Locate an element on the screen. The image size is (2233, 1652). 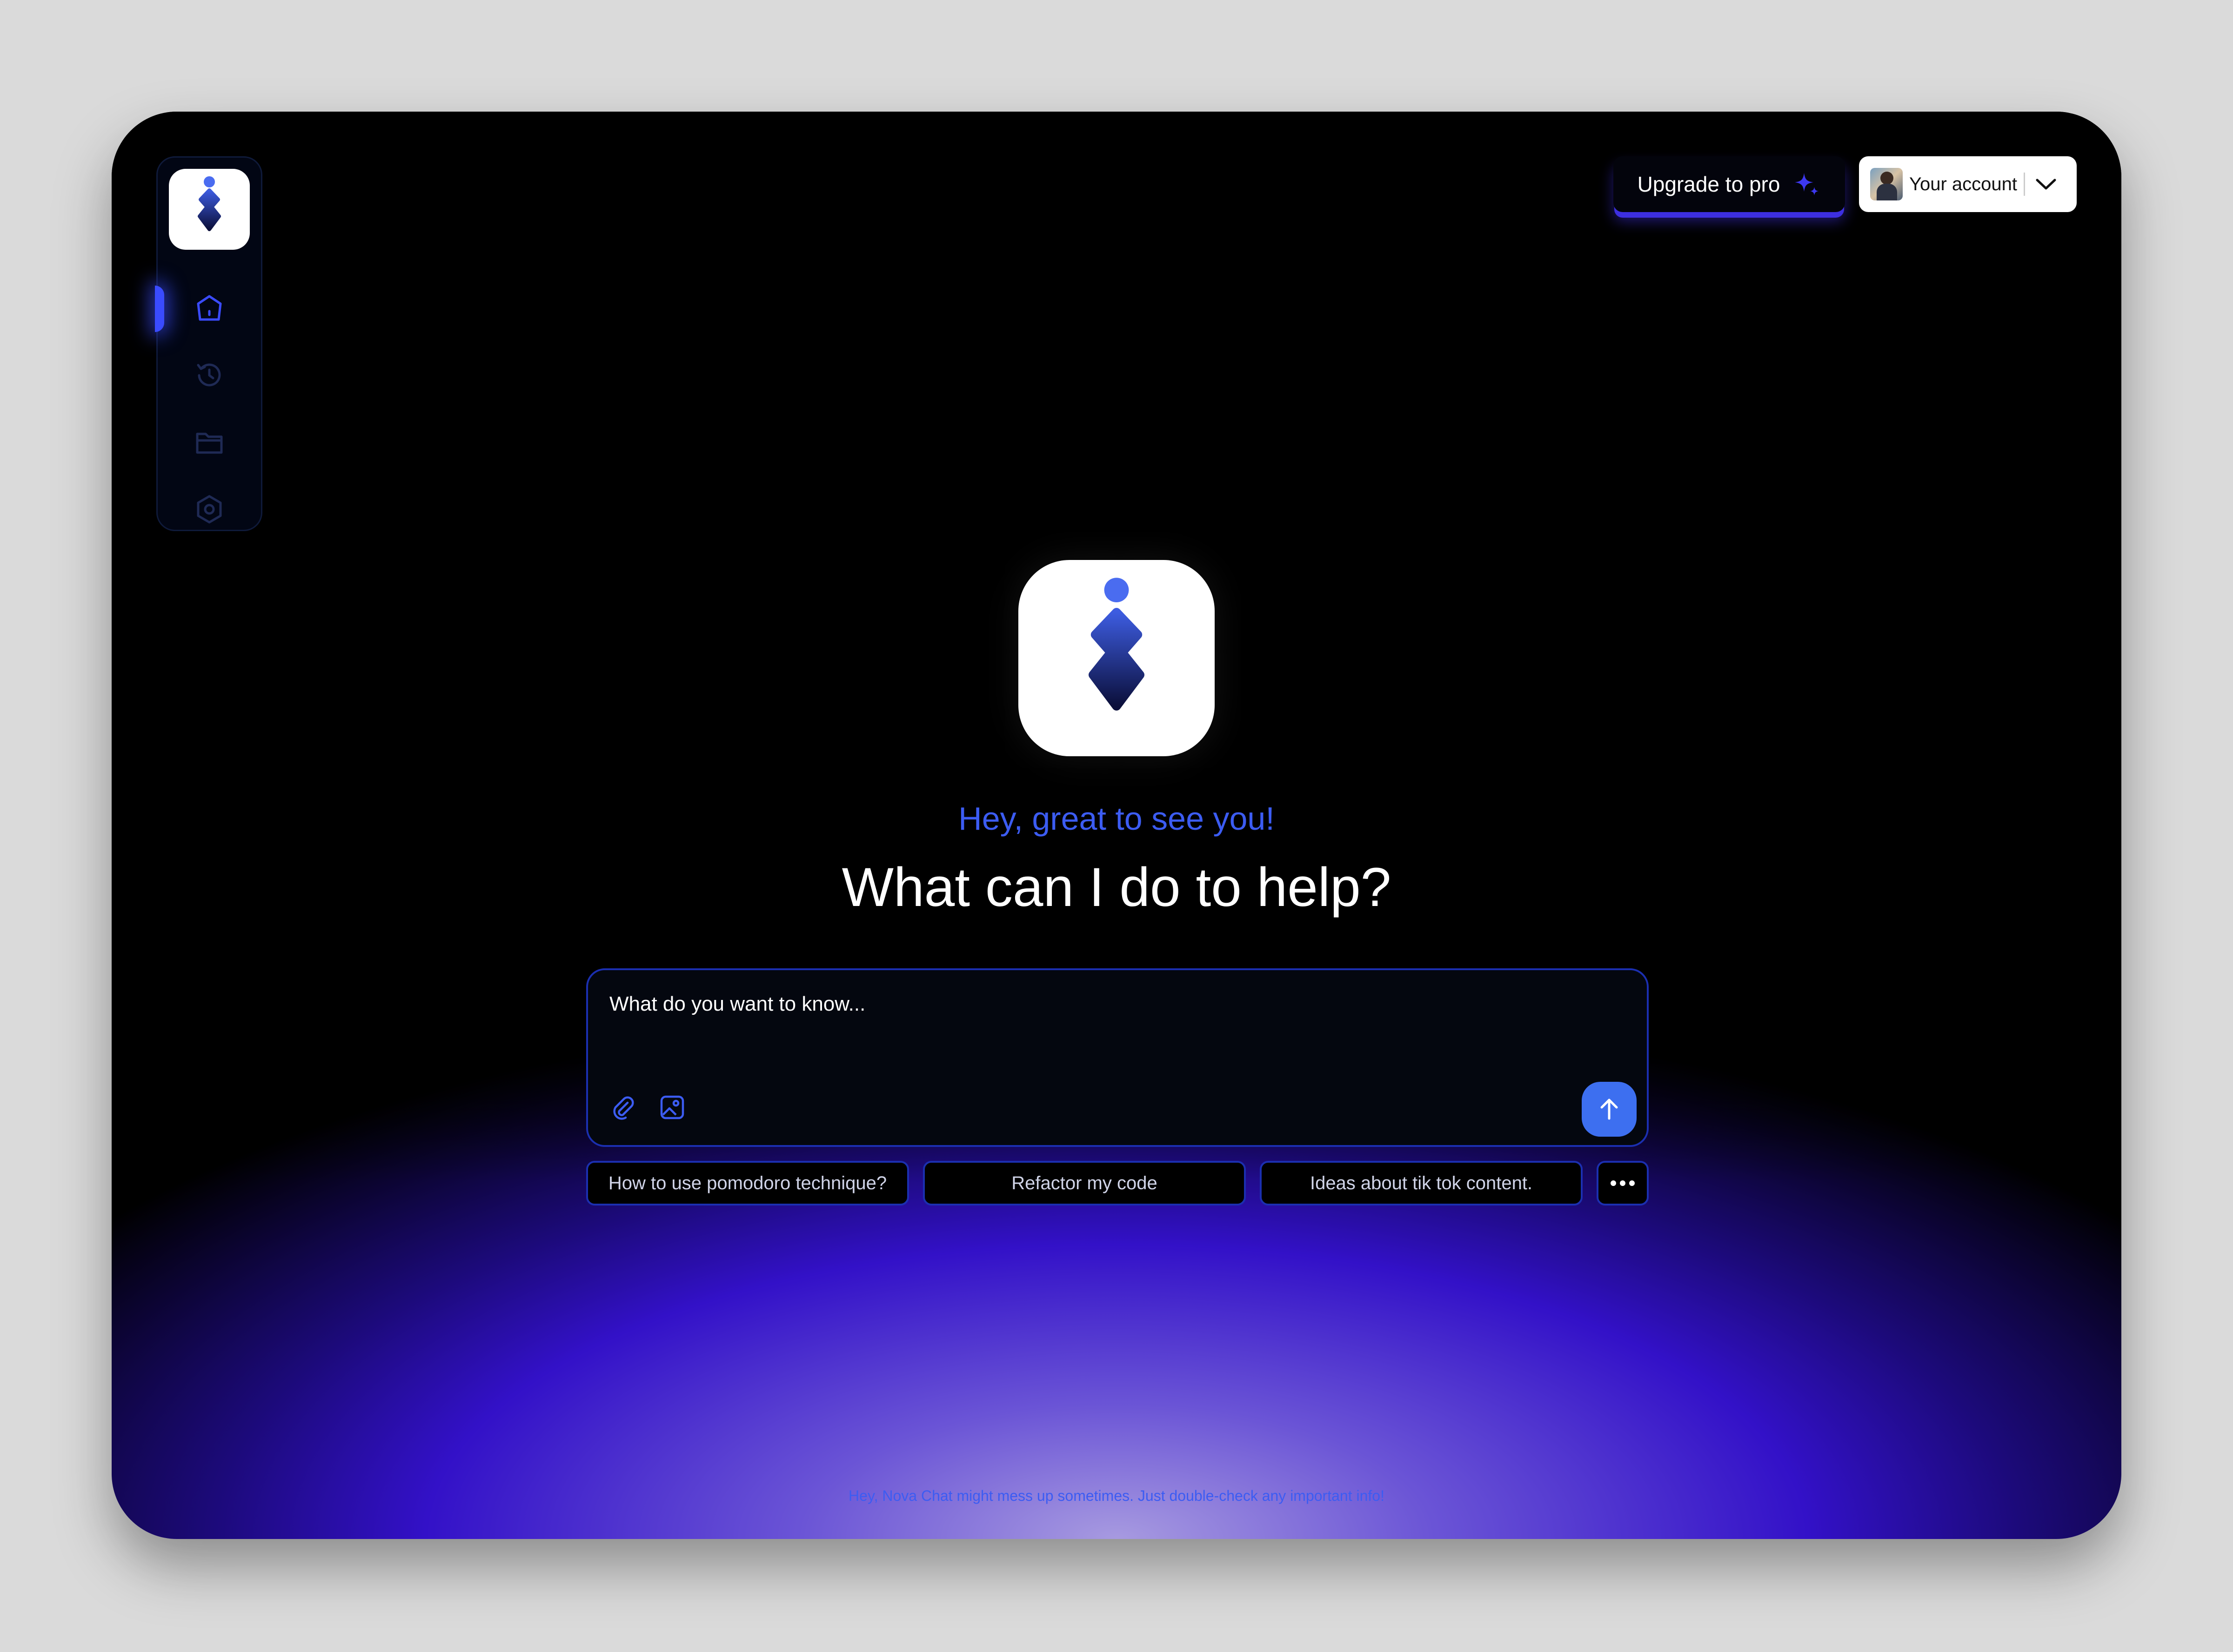
sidebar-item-home is located at coordinates (209, 308).